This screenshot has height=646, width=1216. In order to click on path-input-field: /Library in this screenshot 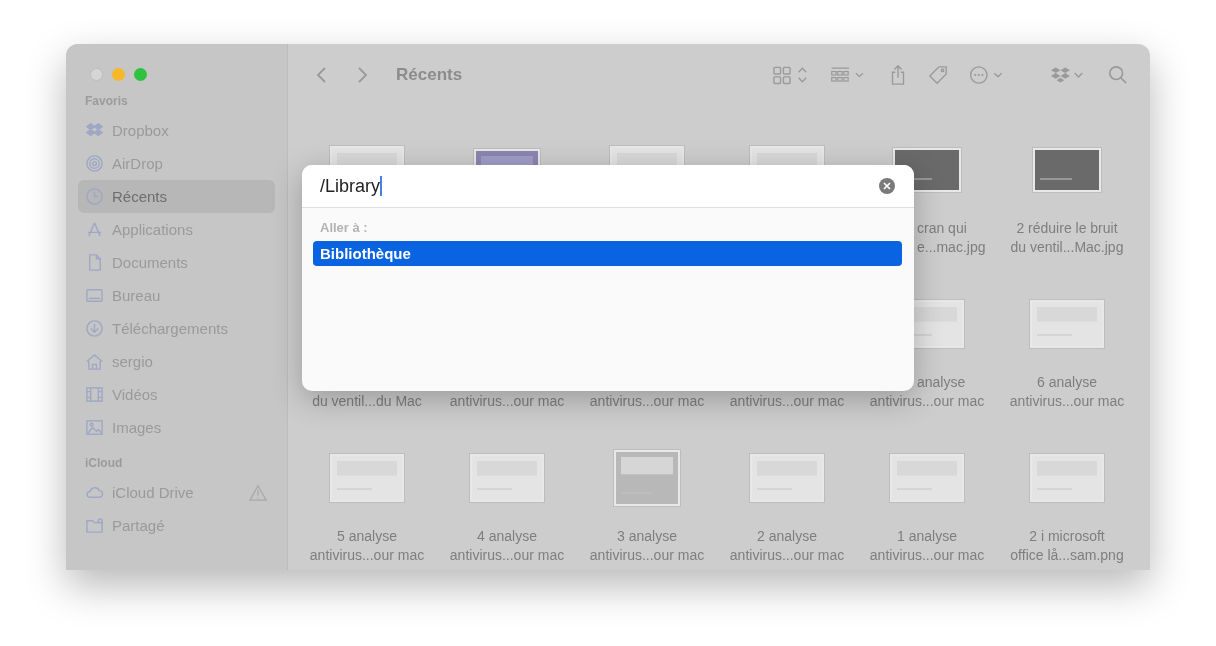, I will do `click(608, 186)`.